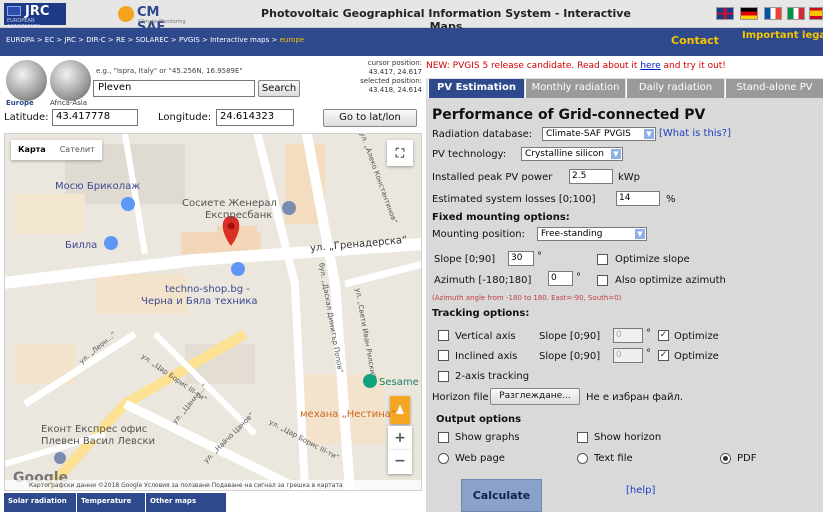  What do you see at coordinates (575, 88) in the screenshot?
I see `tab-monthly-radiation: Monthly radiation` at bounding box center [575, 88].